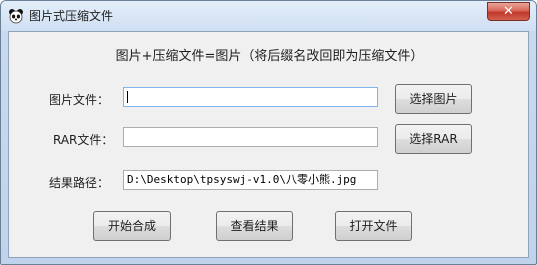  Describe the element at coordinates (16, 16) in the screenshot. I see `panda-icon` at that location.